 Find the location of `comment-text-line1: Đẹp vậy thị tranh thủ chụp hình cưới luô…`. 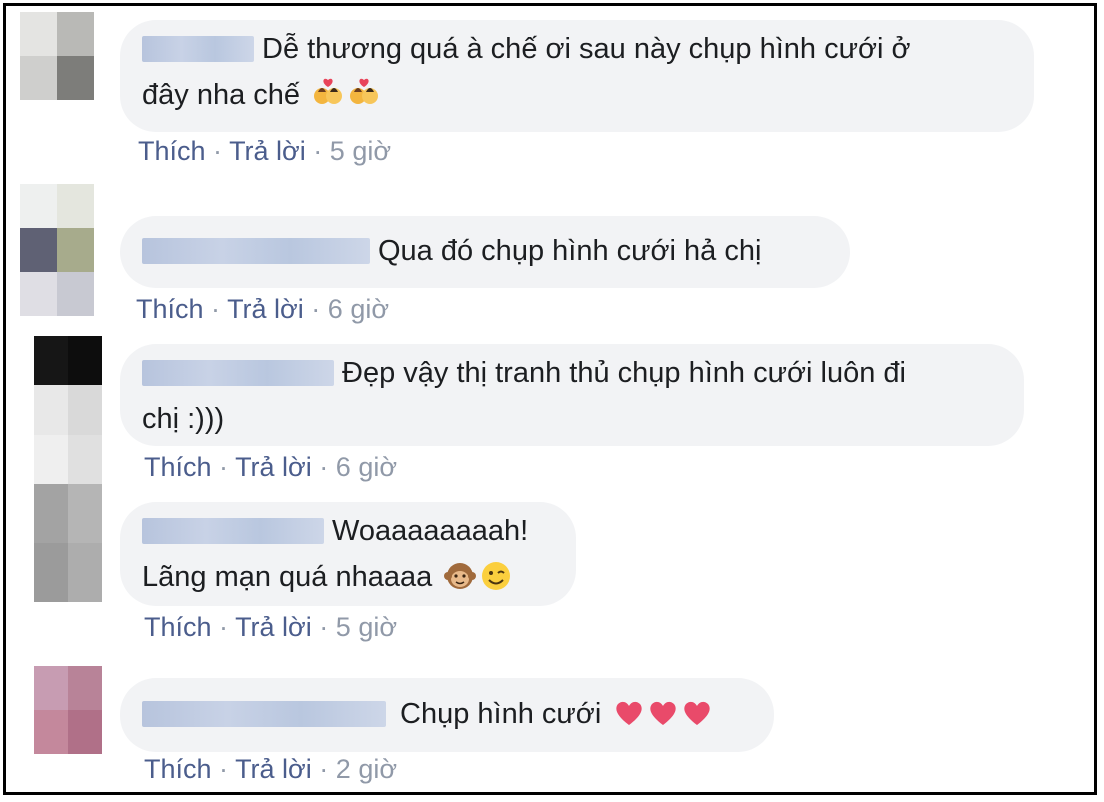

comment-text-line1: Đẹp vậy thị tranh thủ chụp hình cưới luô… is located at coordinates (624, 373).